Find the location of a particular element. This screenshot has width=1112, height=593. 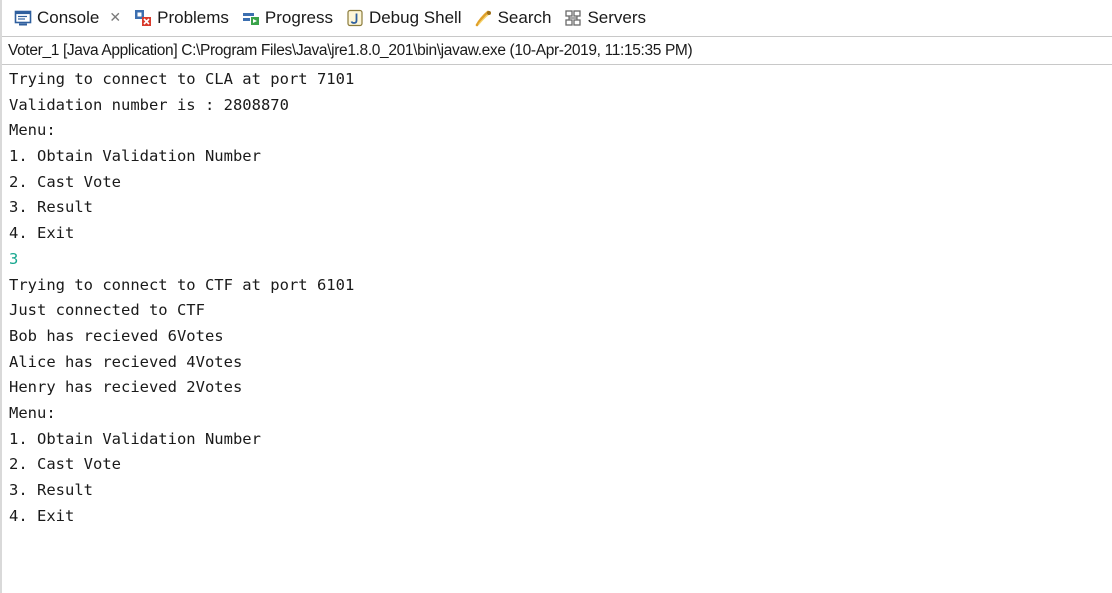

console-line: Validation number is : 2808870 is located at coordinates (149, 104).